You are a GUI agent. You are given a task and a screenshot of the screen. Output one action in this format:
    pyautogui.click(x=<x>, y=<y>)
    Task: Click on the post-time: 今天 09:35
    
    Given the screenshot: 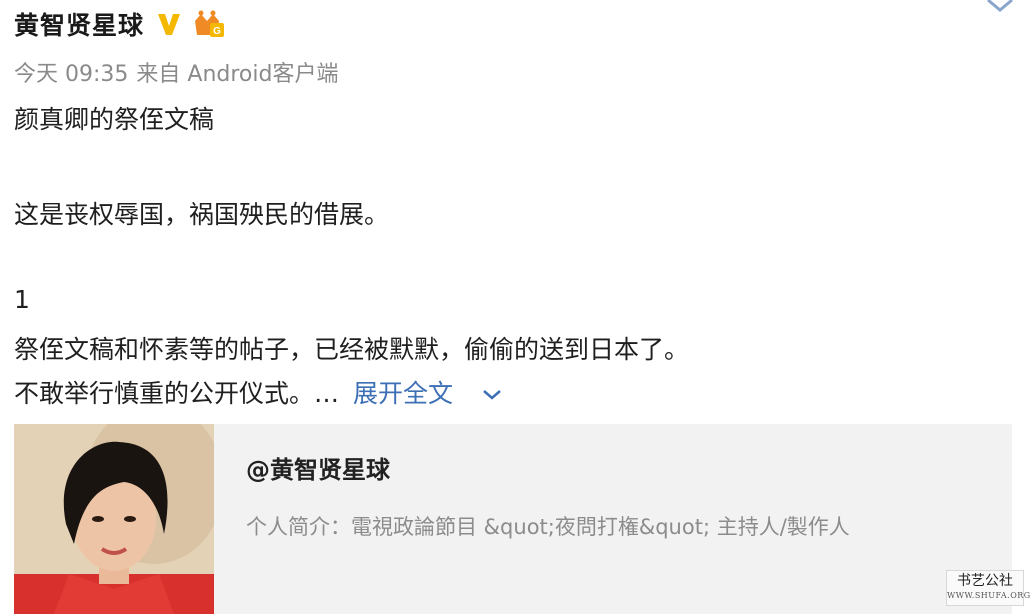 What is the action you would take?
    pyautogui.click(x=71, y=74)
    